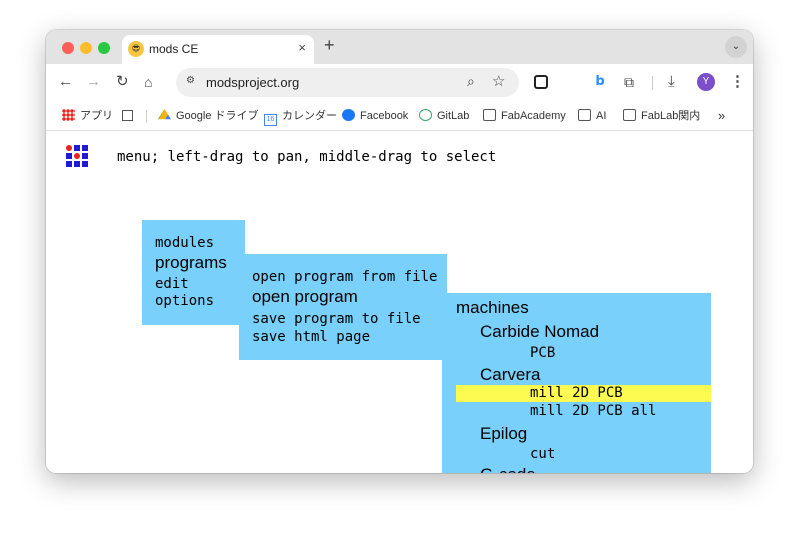  I want to click on bookmark-google-drive: Google ドライブ, so click(208, 116).